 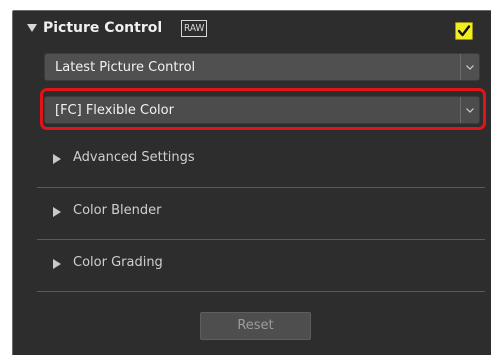 What do you see at coordinates (262, 67) in the screenshot?
I see `picture-control-mode-dropdown: Latest Picture Control` at bounding box center [262, 67].